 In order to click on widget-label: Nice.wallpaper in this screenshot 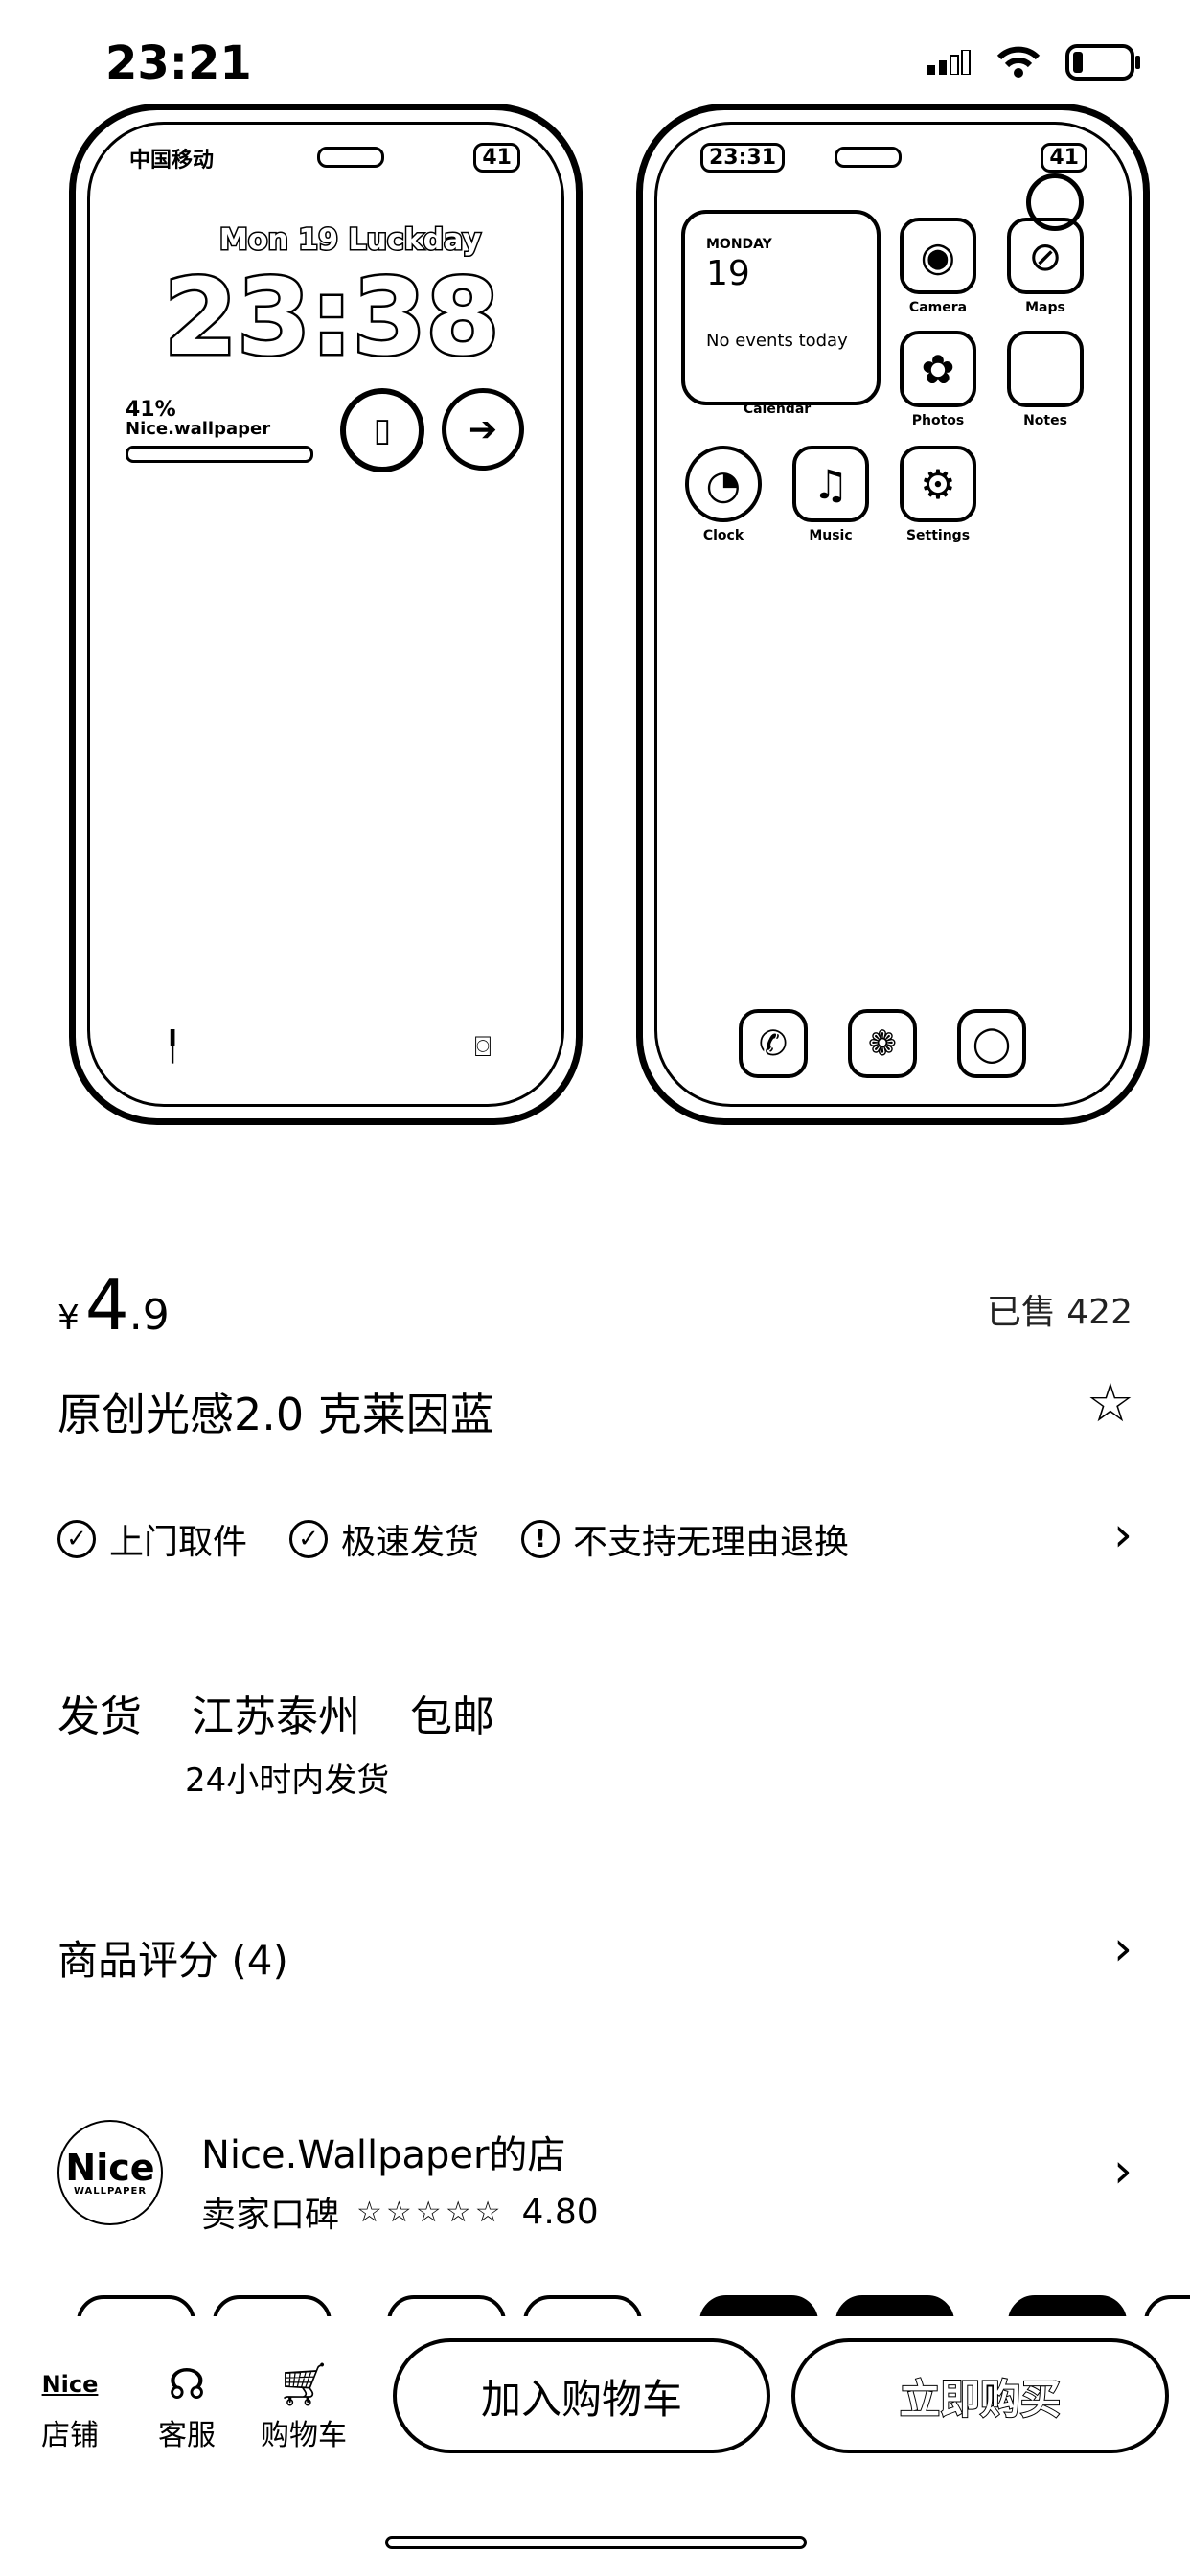, I will do `click(199, 429)`.